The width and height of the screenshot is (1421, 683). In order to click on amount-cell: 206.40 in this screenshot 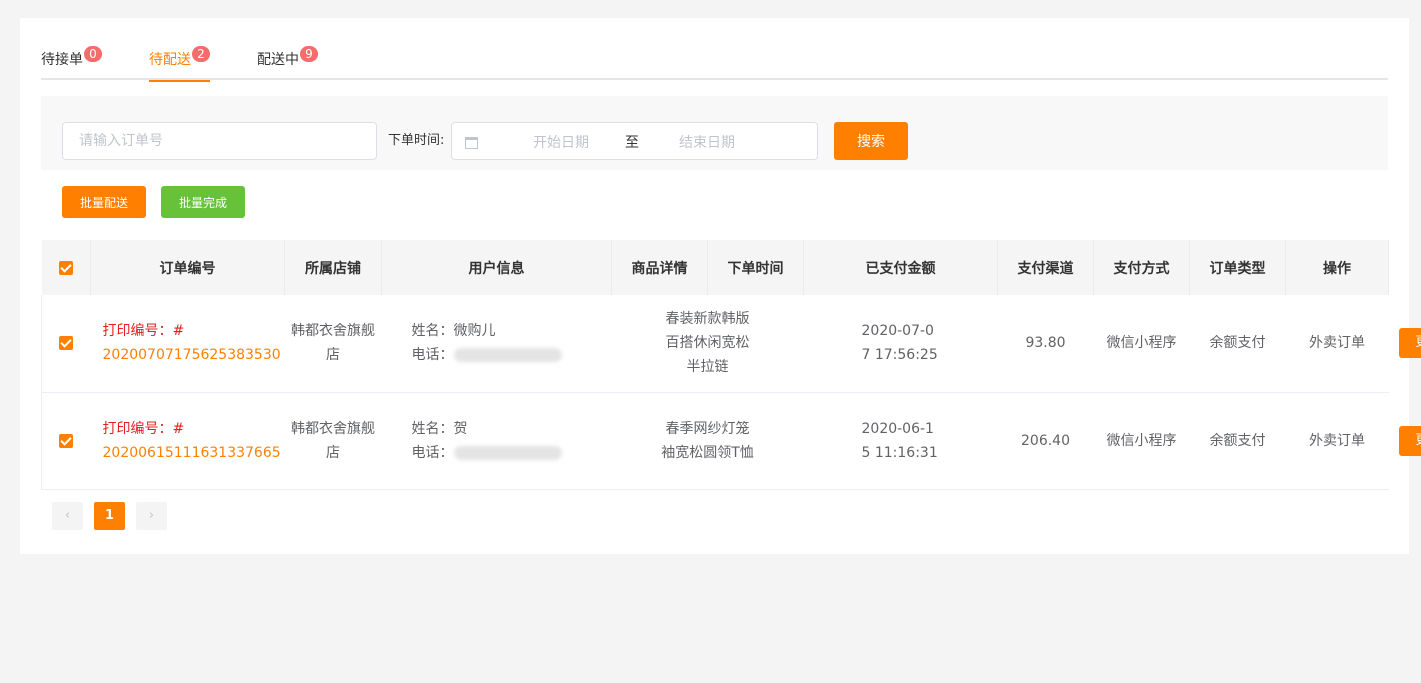, I will do `click(1045, 441)`.